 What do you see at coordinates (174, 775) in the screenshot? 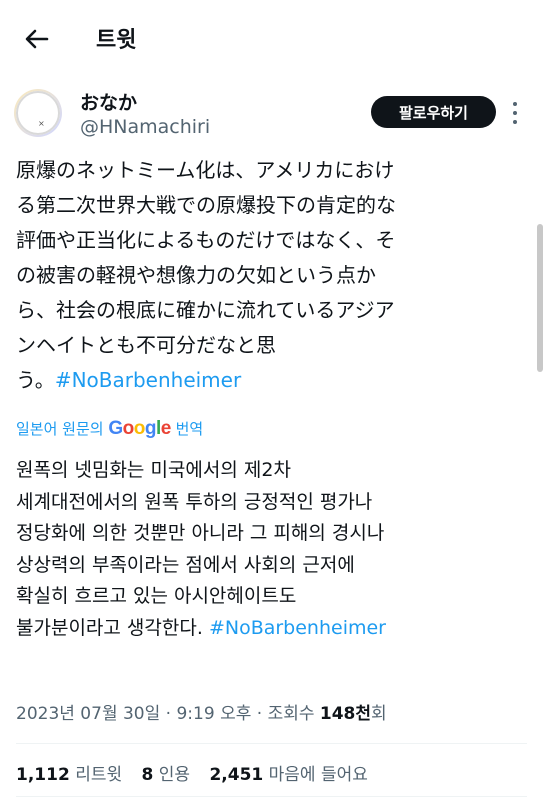
I see `quotes-label: 인용` at bounding box center [174, 775].